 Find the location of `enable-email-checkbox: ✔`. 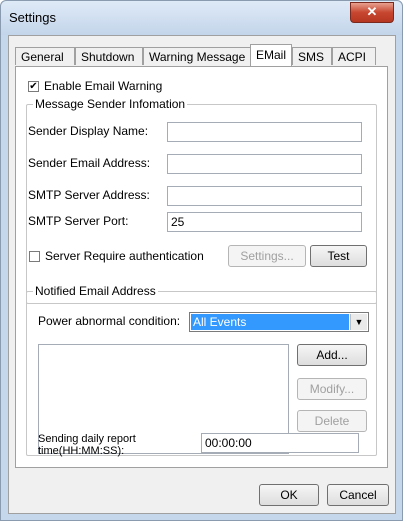

enable-email-checkbox: ✔ is located at coordinates (33, 86).